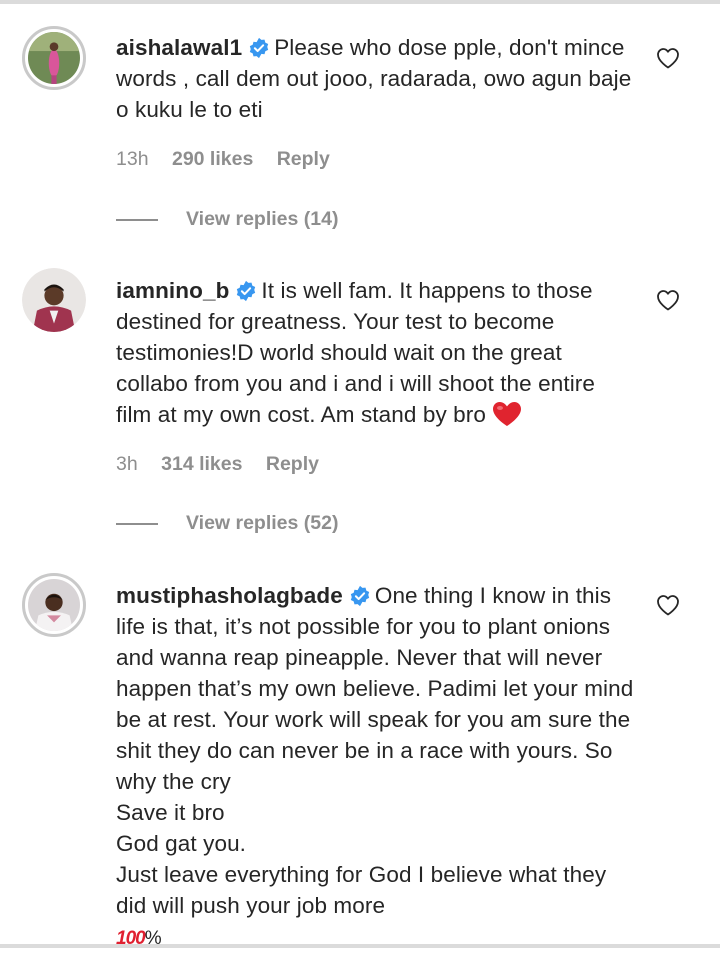  I want to click on likes-count: 314 likes, so click(201, 464).